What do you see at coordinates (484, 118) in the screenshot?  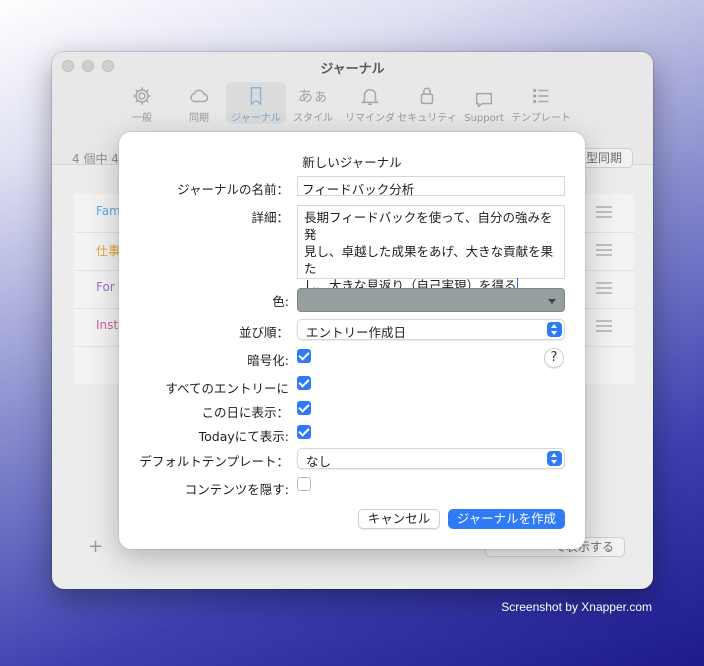 I see `tab-support-label: Support` at bounding box center [484, 118].